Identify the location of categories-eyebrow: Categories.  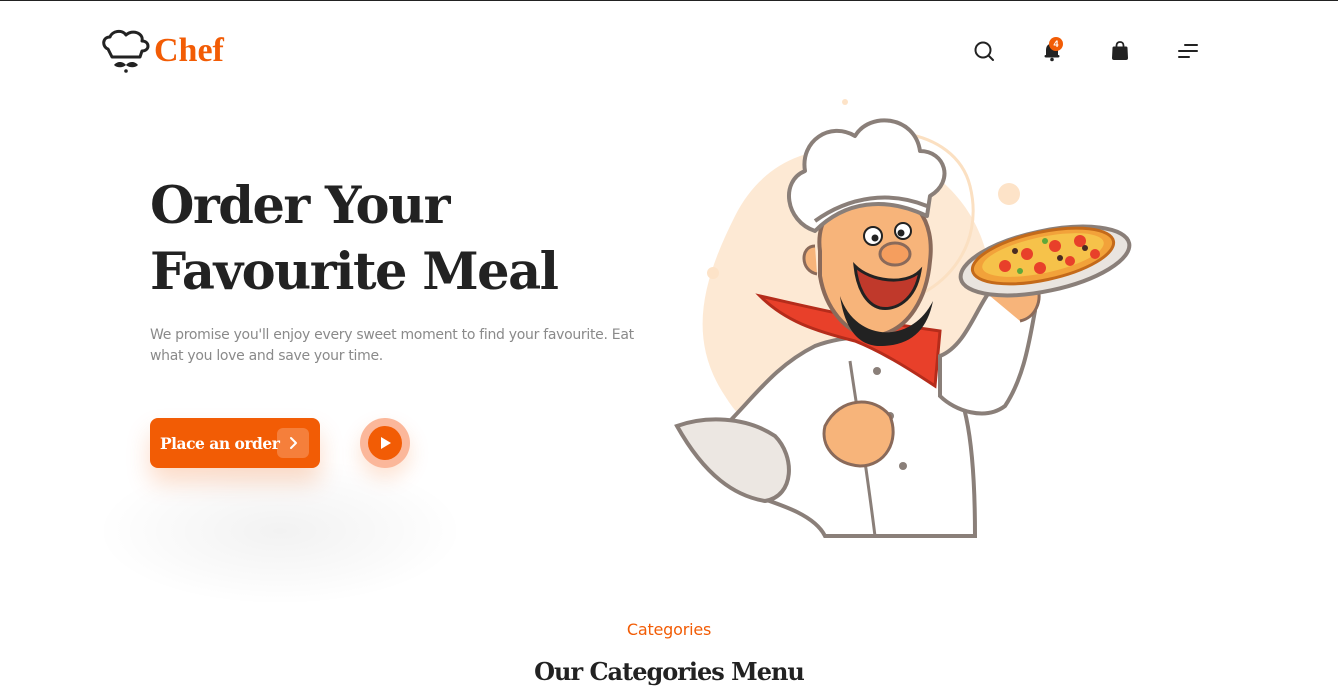
(669, 629).